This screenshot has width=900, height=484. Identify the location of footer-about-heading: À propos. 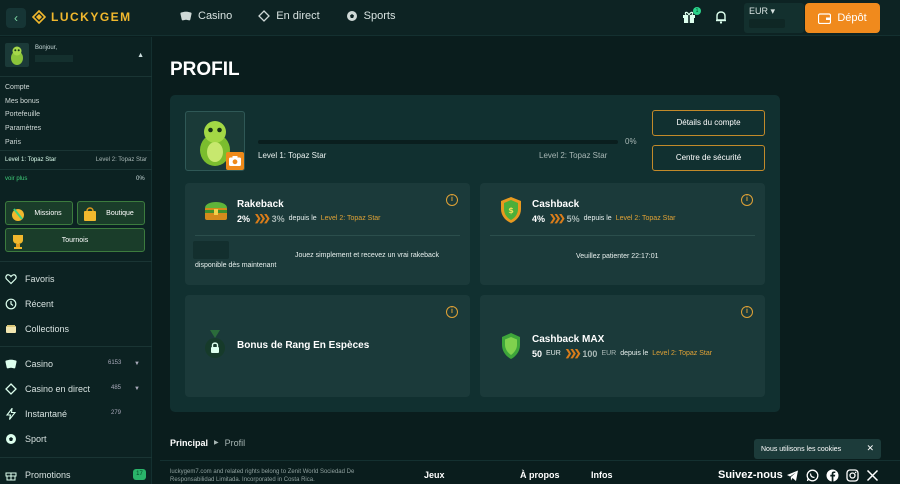
(540, 475).